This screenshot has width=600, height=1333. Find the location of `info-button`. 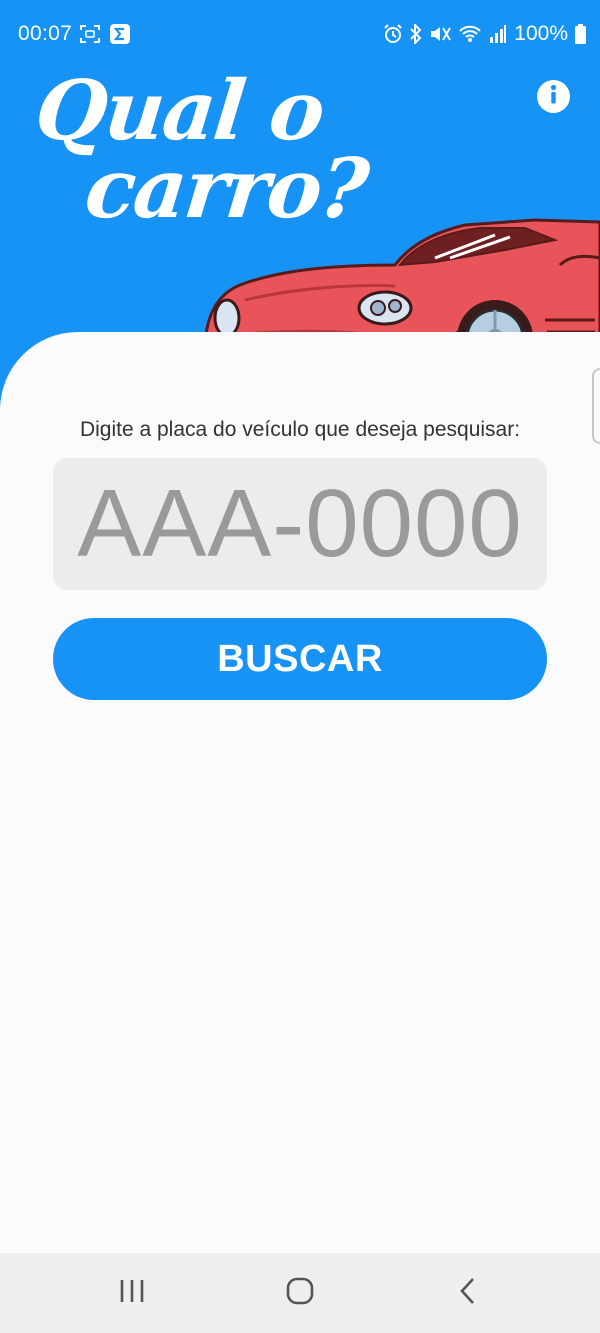

info-button is located at coordinates (553, 96).